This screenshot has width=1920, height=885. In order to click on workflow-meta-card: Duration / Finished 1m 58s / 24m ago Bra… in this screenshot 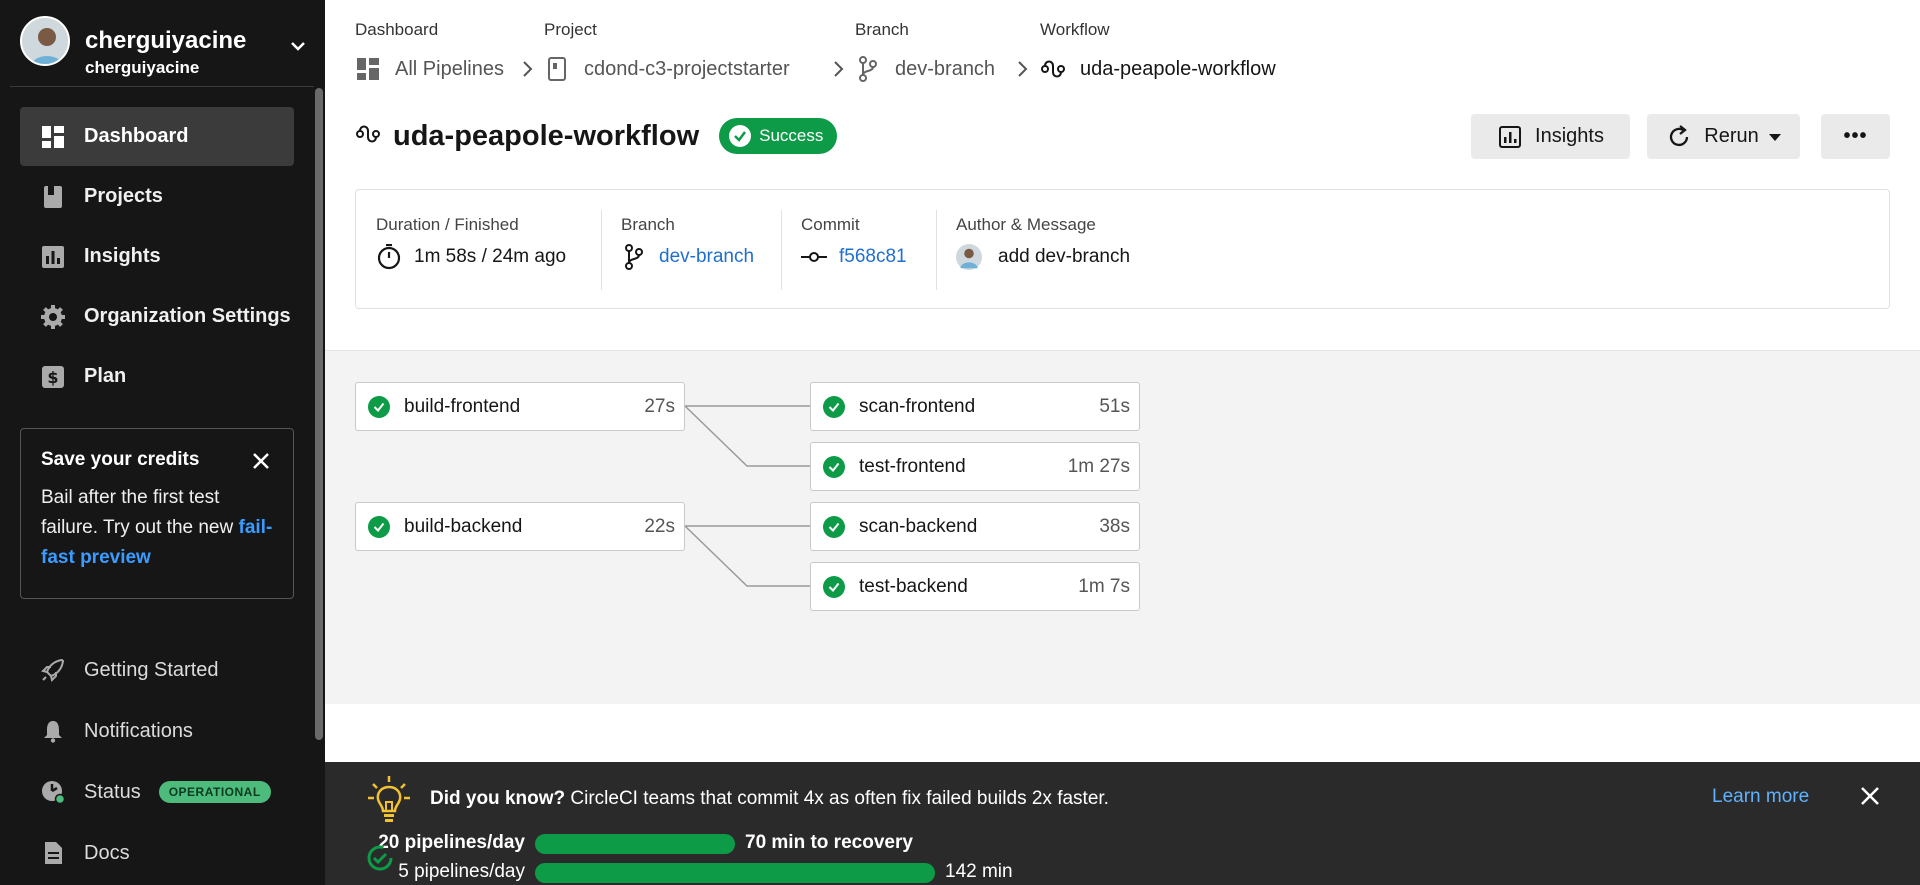, I will do `click(1122, 249)`.